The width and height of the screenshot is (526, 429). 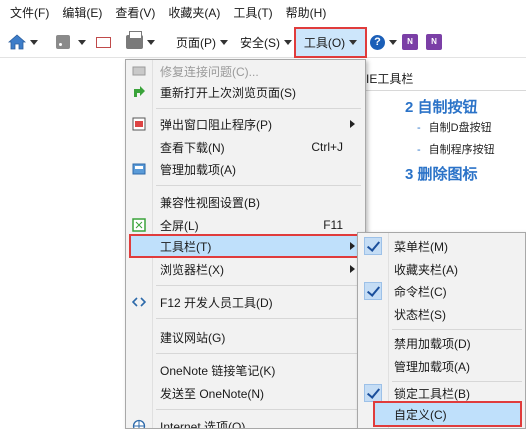 What do you see at coordinates (139, 91) in the screenshot?
I see `reopen-icon` at bounding box center [139, 91].